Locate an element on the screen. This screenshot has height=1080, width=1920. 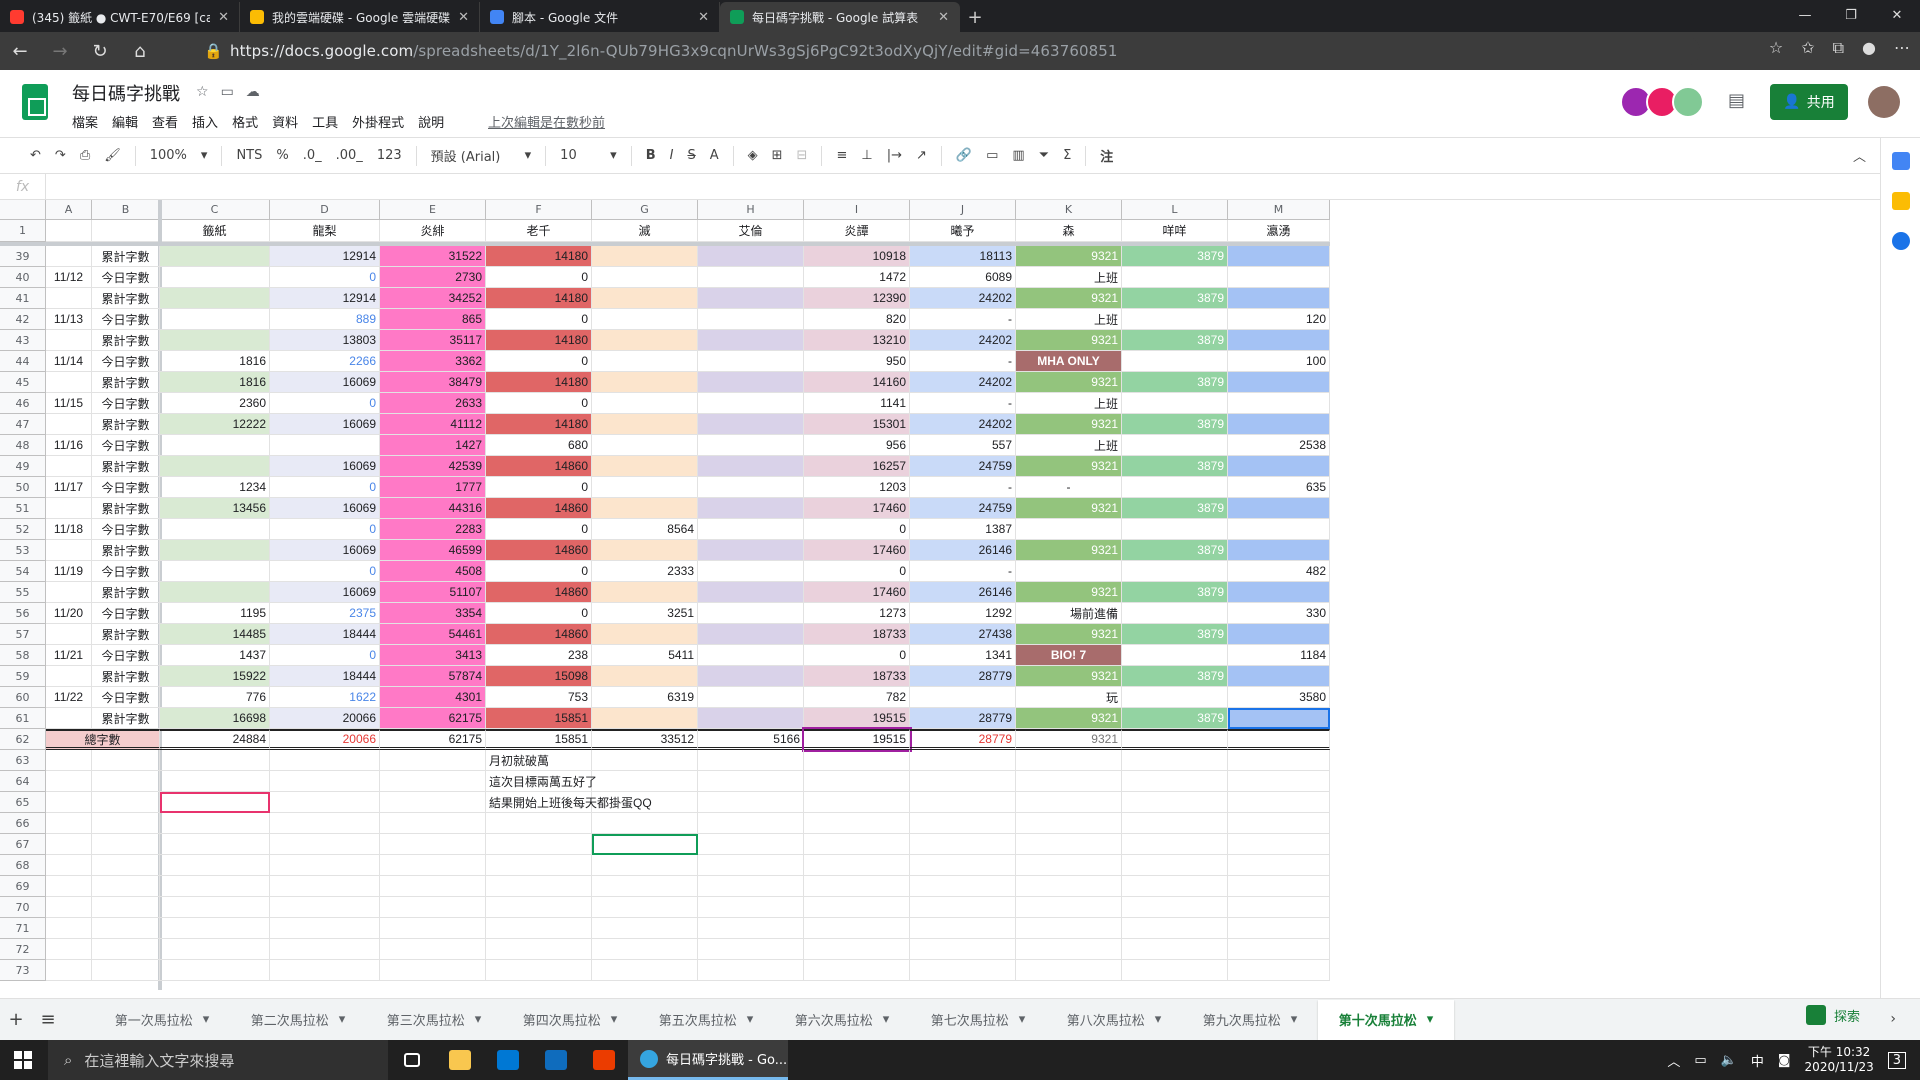
cell-B67 is located at coordinates (126, 844).